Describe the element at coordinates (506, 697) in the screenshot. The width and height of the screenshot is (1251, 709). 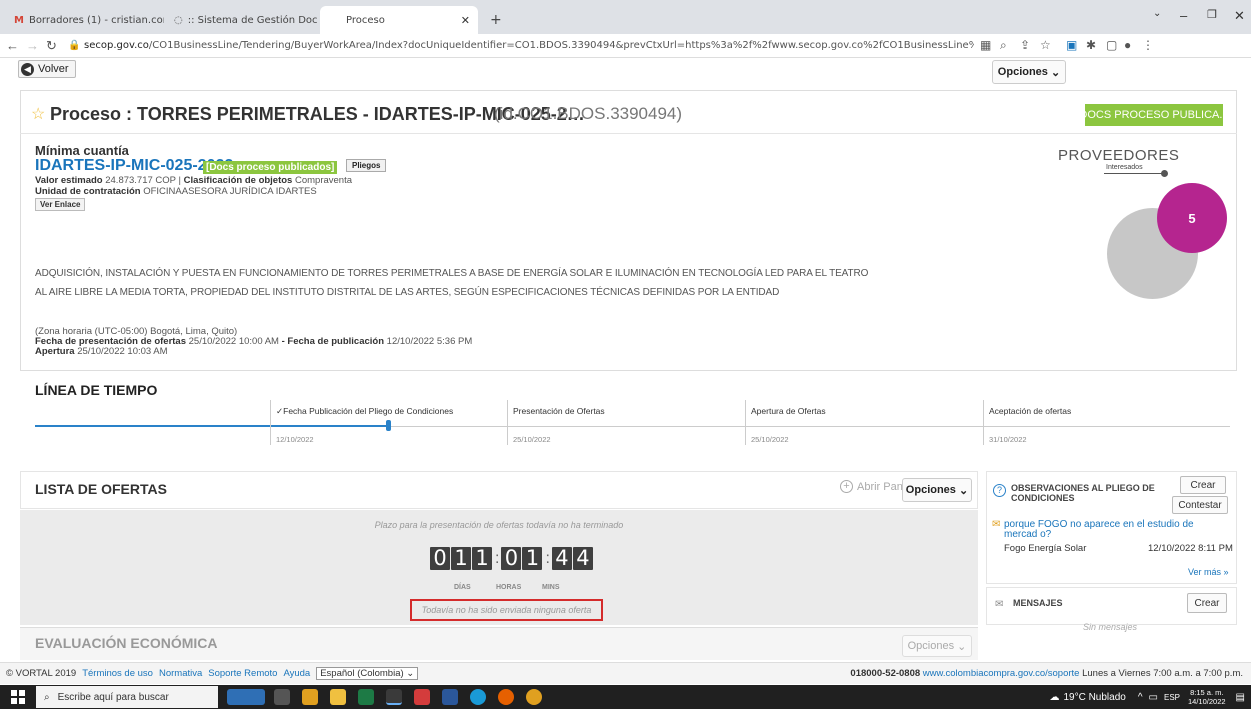
I see `firefox-icon` at that location.